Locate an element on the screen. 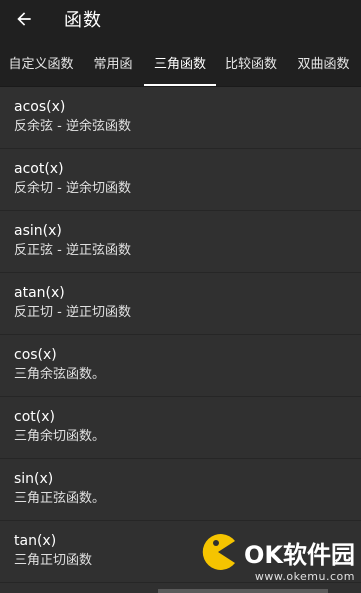 The image size is (361, 593). function-item-cos: cos(x) 三角余弦函数。 is located at coordinates (180, 366).